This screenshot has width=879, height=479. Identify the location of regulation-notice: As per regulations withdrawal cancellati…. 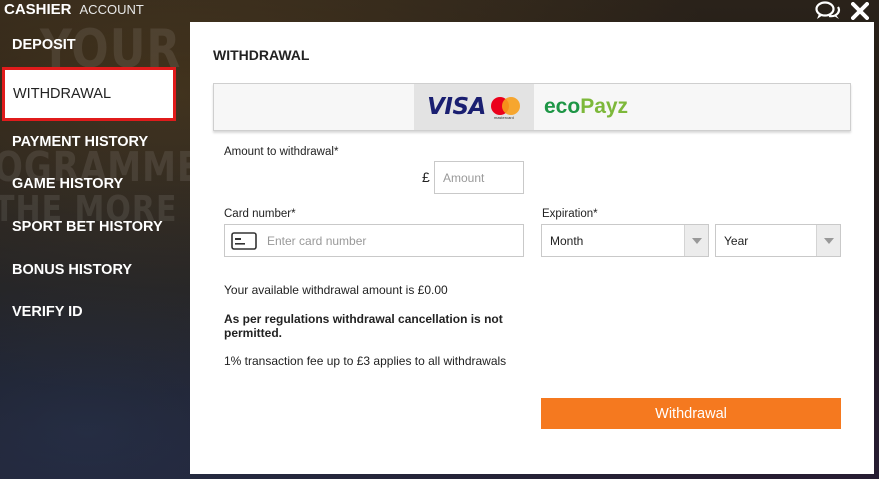
(363, 326).